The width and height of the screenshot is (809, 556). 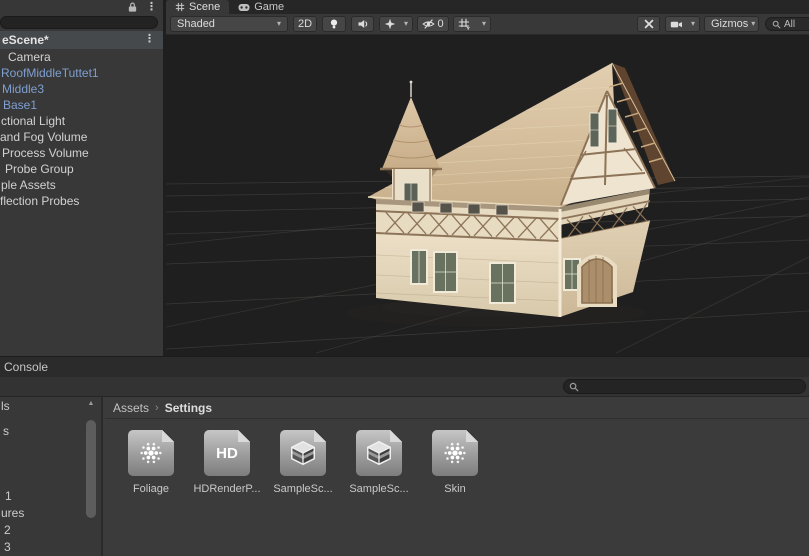 I want to click on asset-label: Skin, so click(x=455, y=489).